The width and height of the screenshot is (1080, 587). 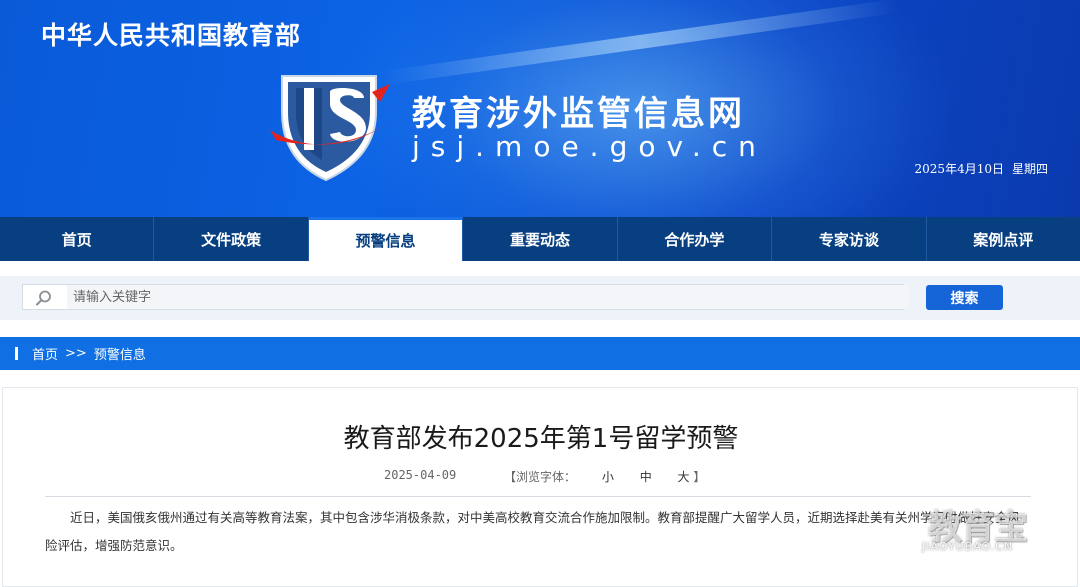 I want to click on nav-item-case-reviews: 案例点评, so click(x=1003, y=239).